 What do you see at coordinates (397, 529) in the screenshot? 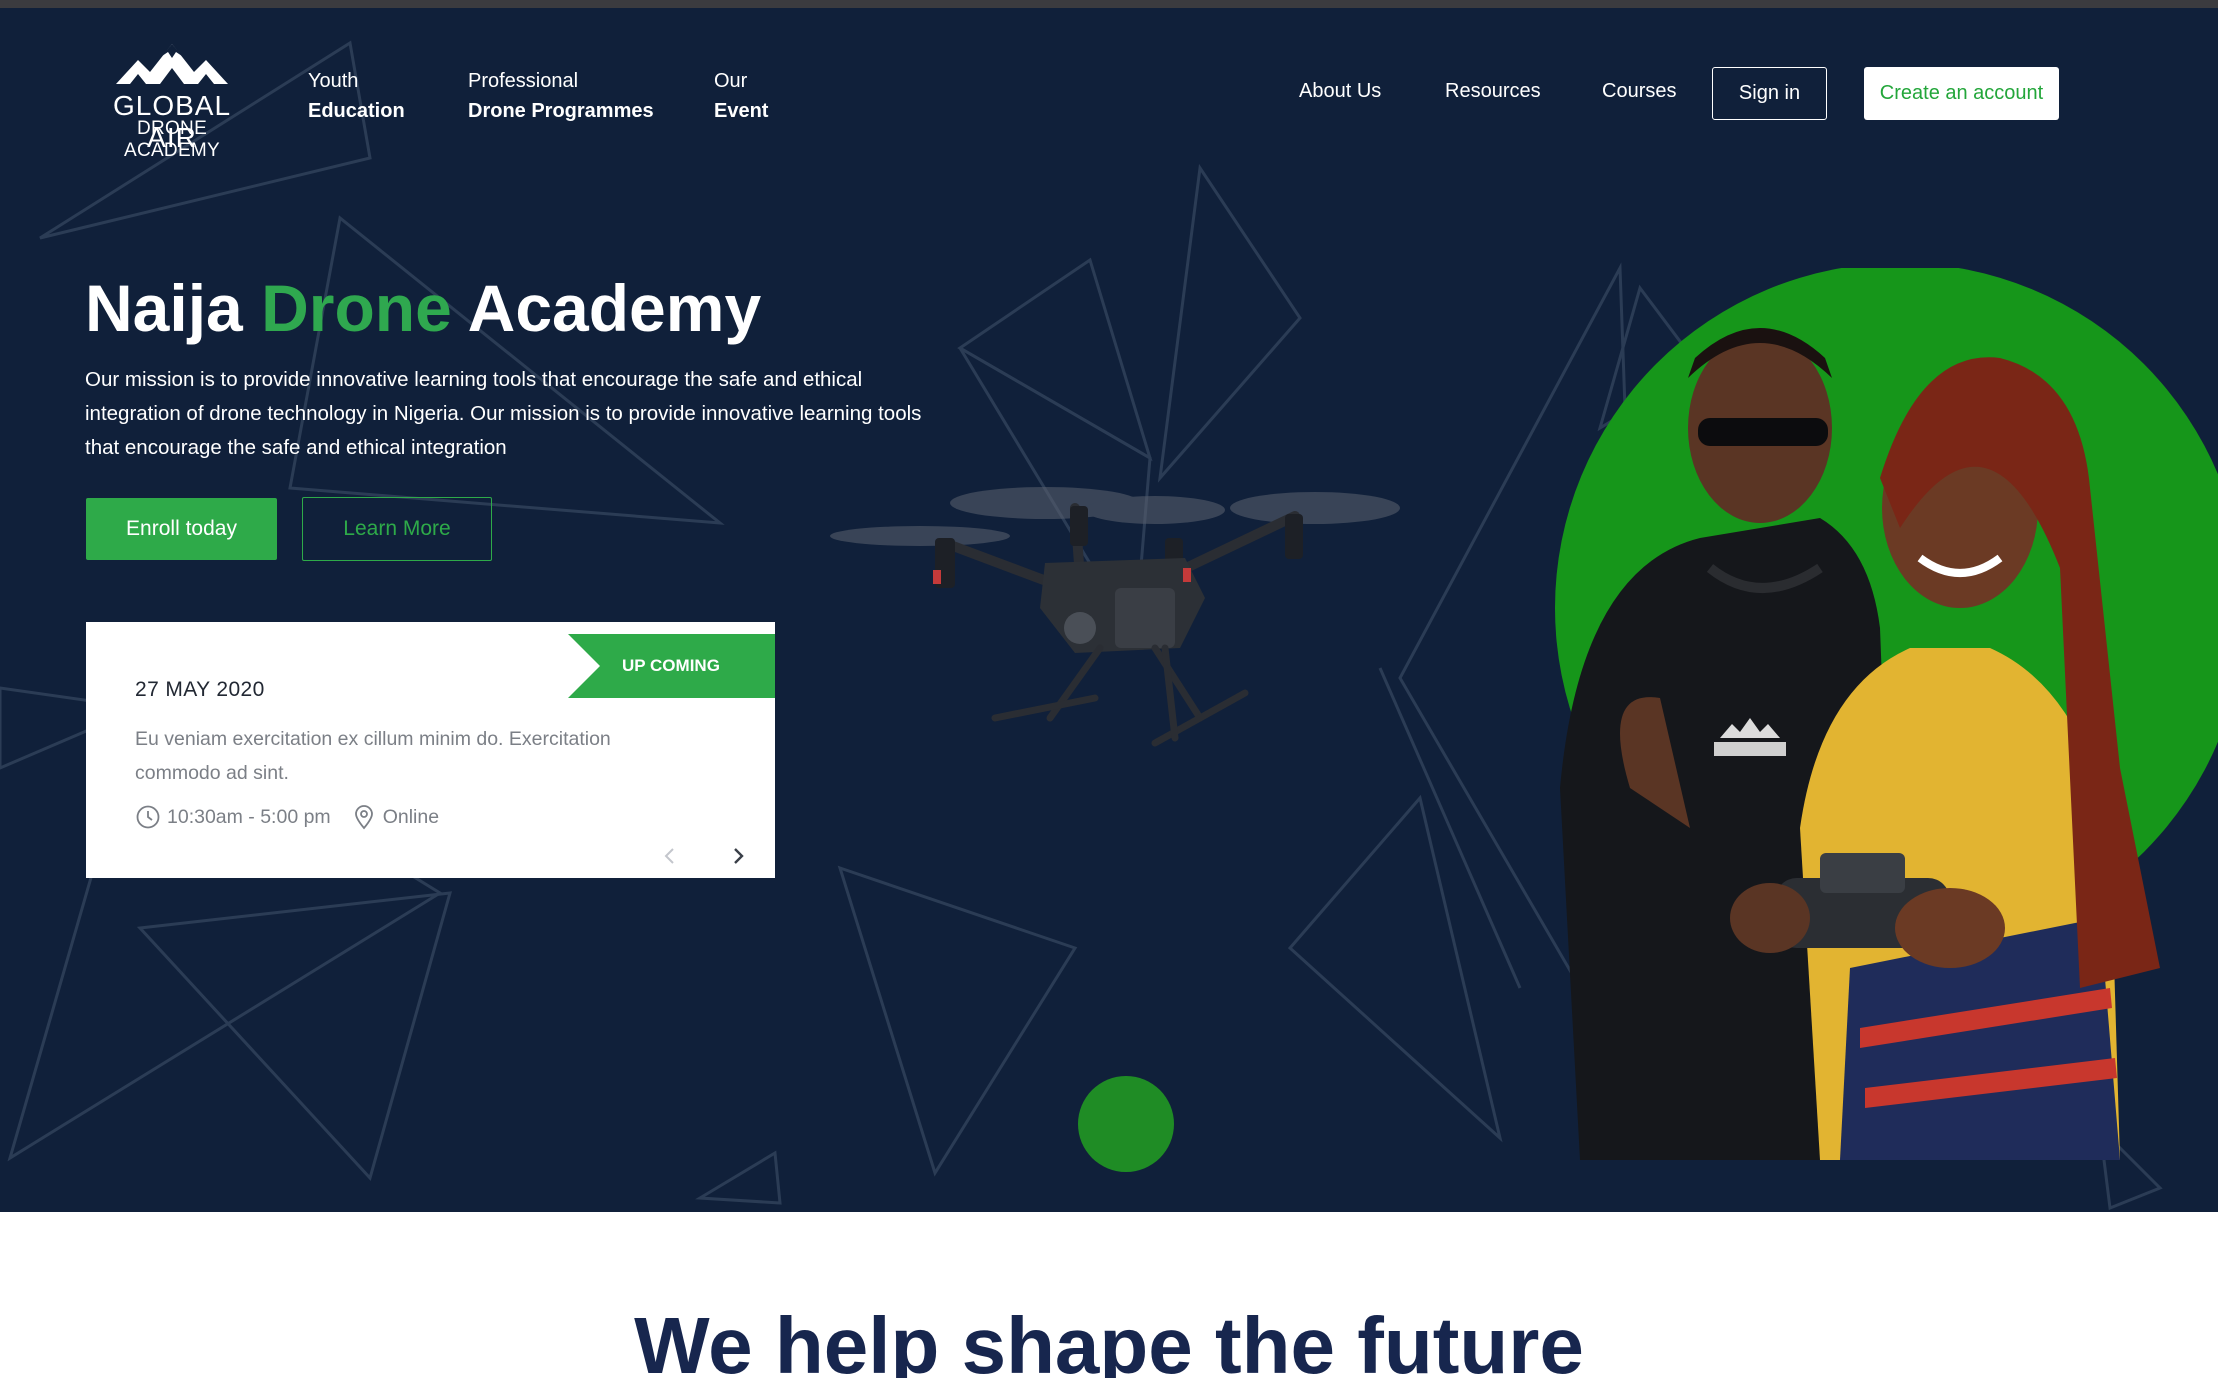
I see `learn-more-button: Learn More` at bounding box center [397, 529].